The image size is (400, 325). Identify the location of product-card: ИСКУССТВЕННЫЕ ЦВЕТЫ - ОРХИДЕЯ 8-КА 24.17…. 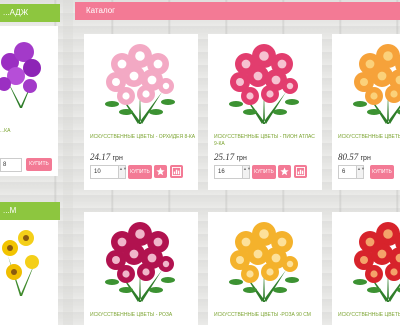
(141, 112).